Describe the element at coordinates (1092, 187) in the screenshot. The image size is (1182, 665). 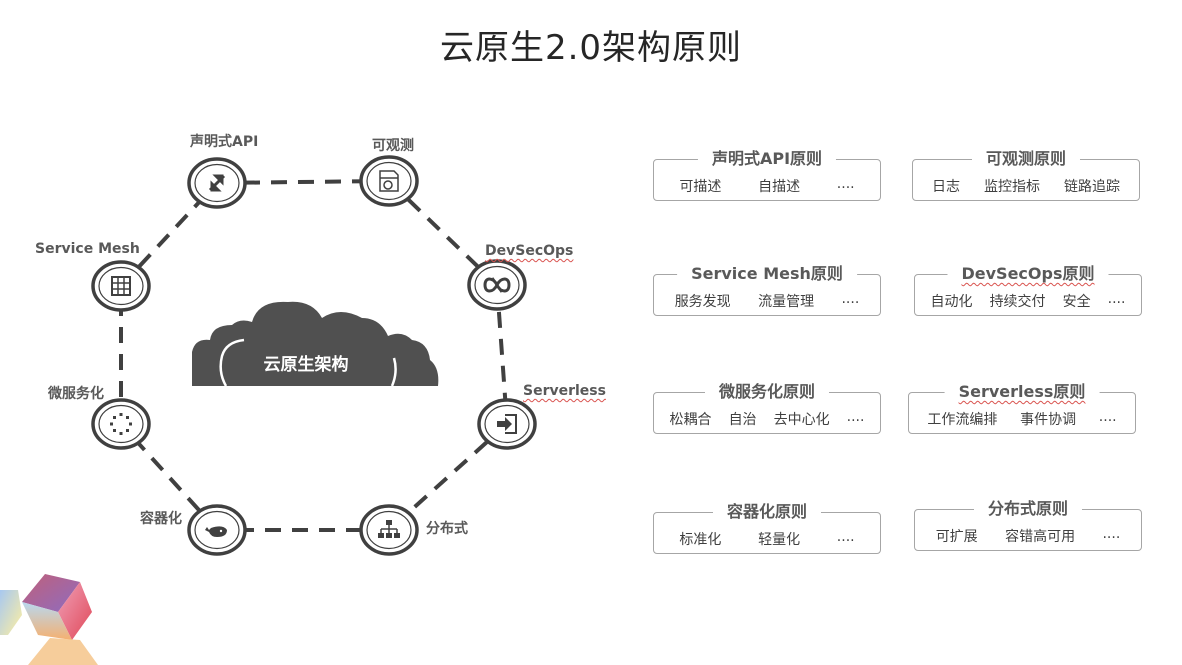
I see `card-item: 链路追踪` at that location.